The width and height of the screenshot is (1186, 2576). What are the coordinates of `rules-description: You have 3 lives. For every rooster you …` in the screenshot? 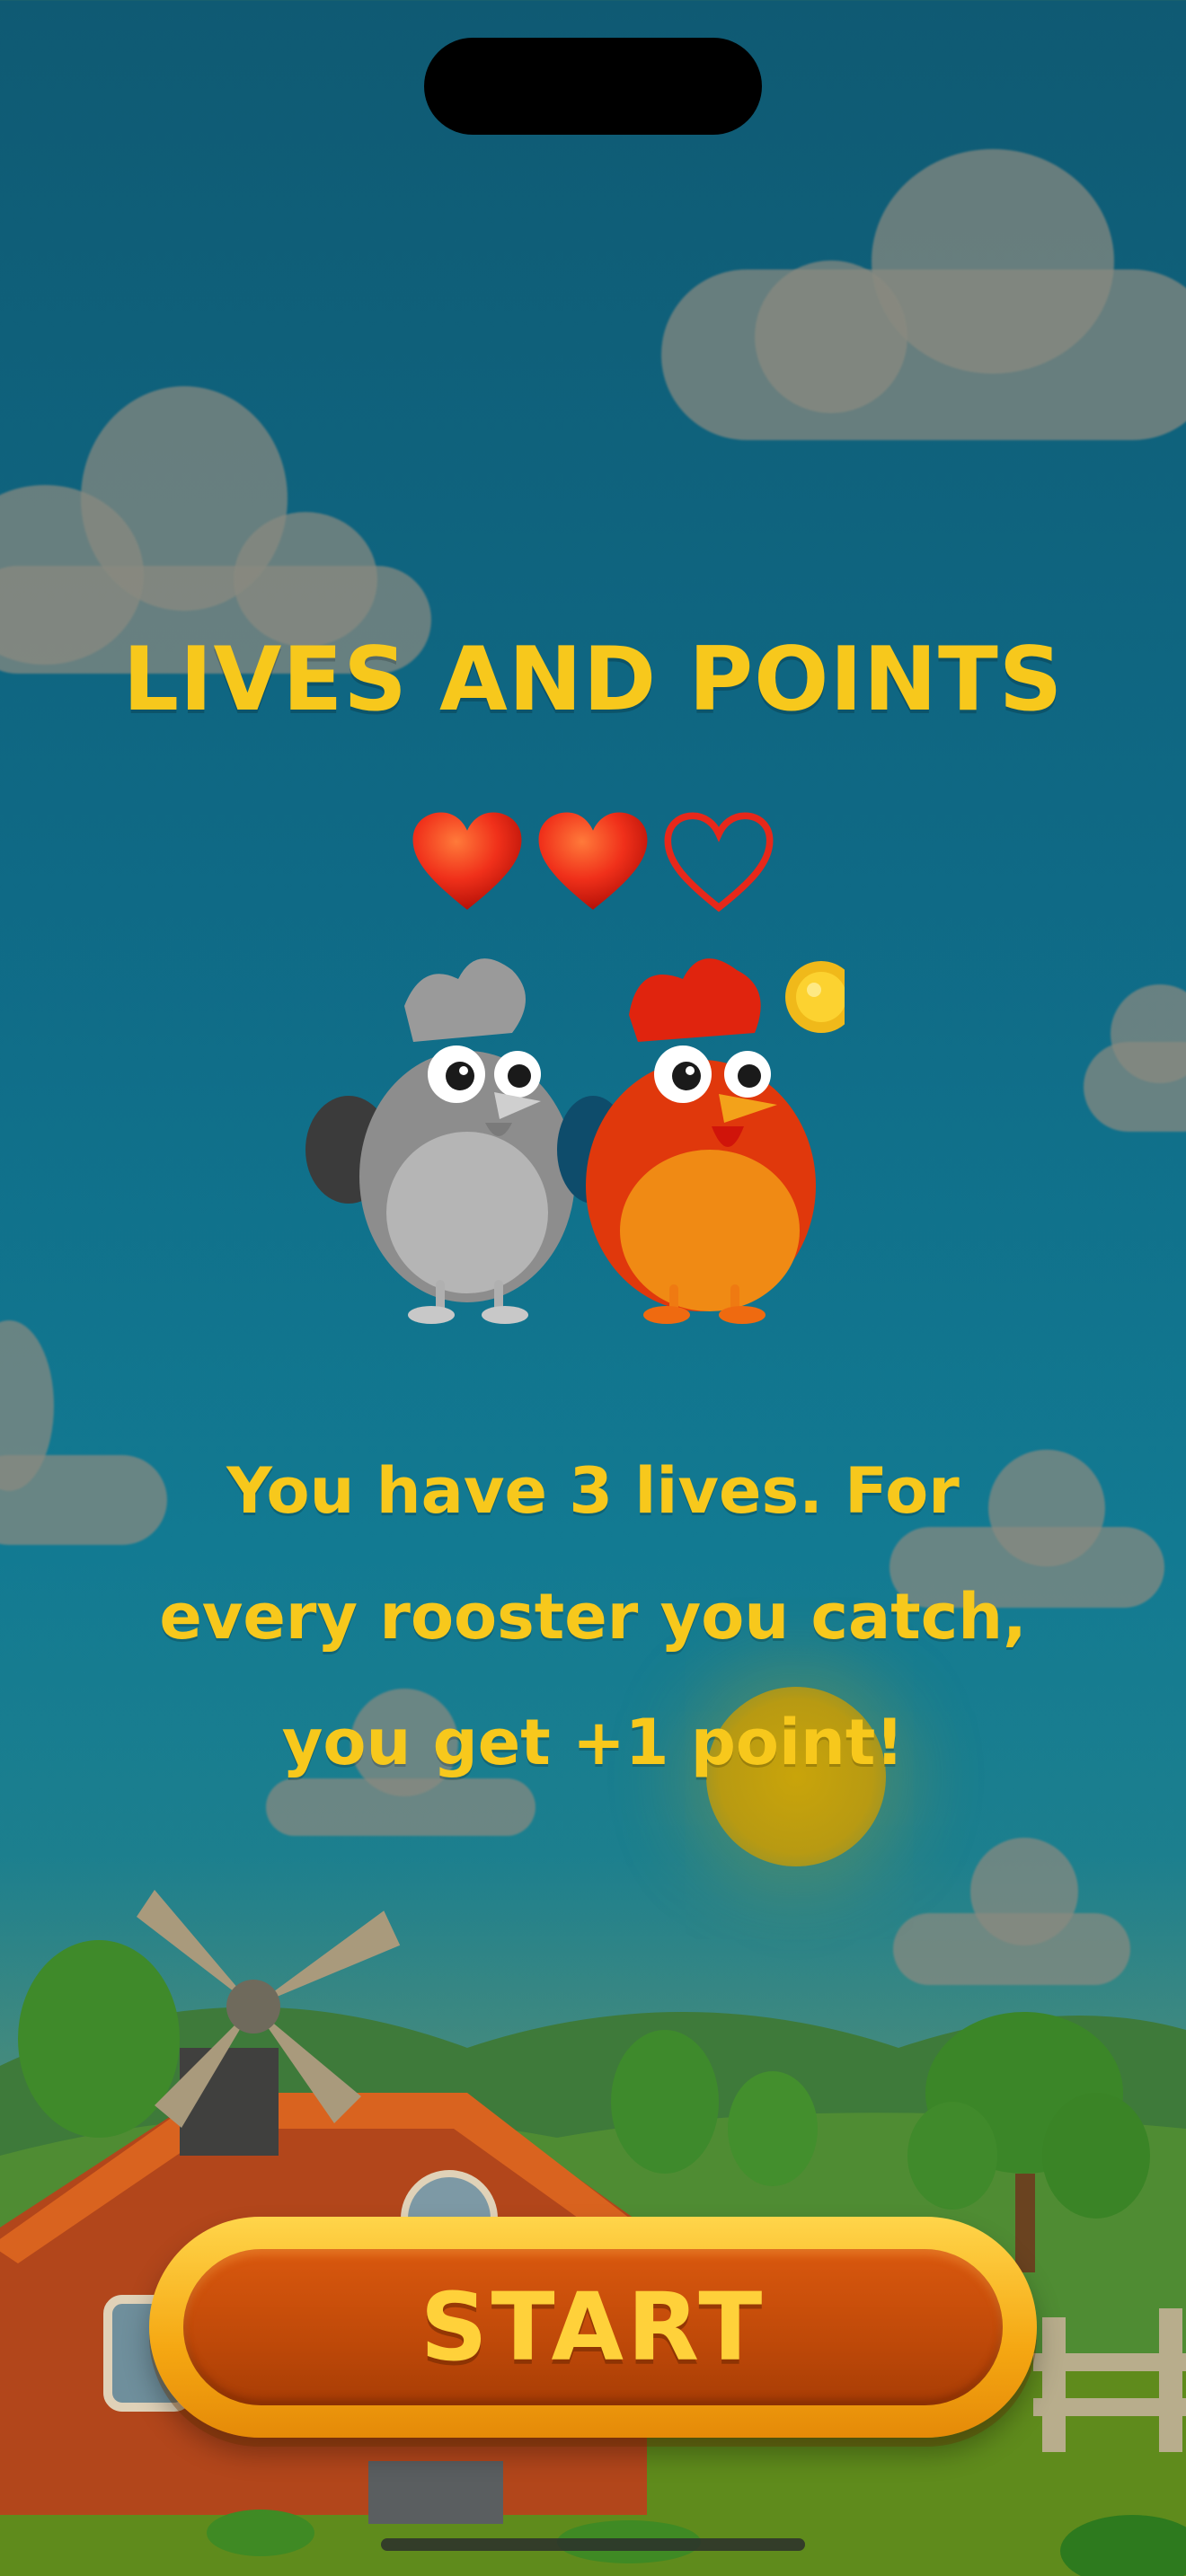 It's located at (593, 1616).